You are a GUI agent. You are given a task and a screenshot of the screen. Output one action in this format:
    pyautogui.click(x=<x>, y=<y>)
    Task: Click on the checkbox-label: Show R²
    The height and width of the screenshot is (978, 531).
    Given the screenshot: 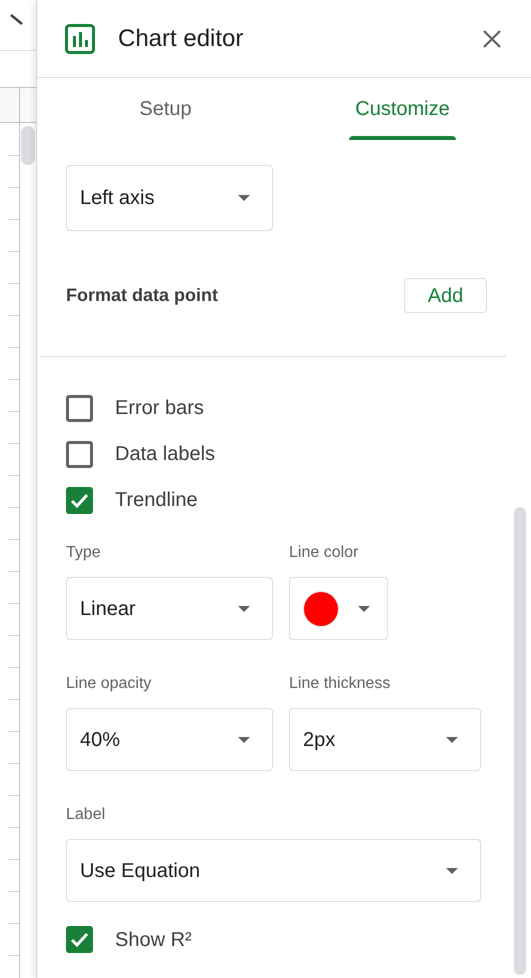 What is the action you would take?
    pyautogui.click(x=153, y=939)
    